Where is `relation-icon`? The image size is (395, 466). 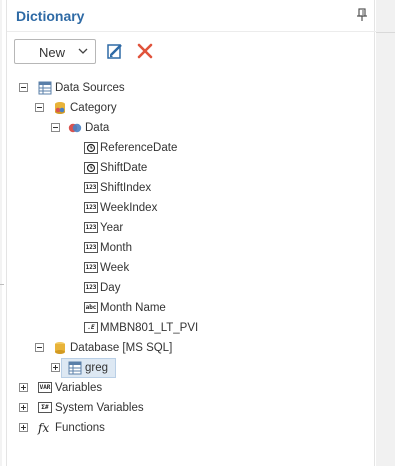
relation-icon is located at coordinates (75, 128).